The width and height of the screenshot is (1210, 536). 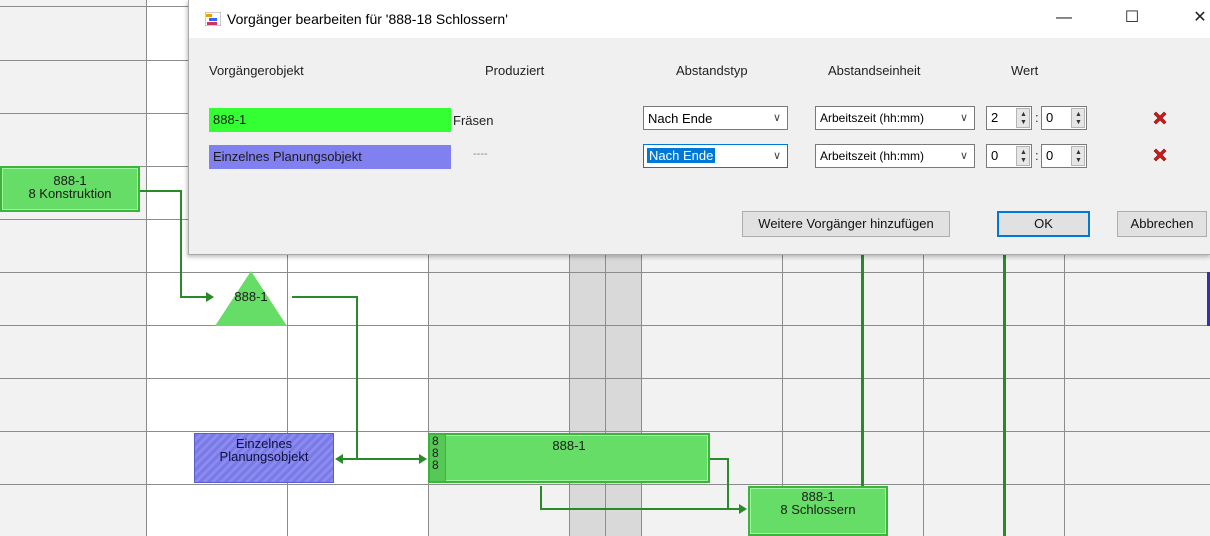 I want to click on header-produced: Produziert, so click(x=515, y=70).